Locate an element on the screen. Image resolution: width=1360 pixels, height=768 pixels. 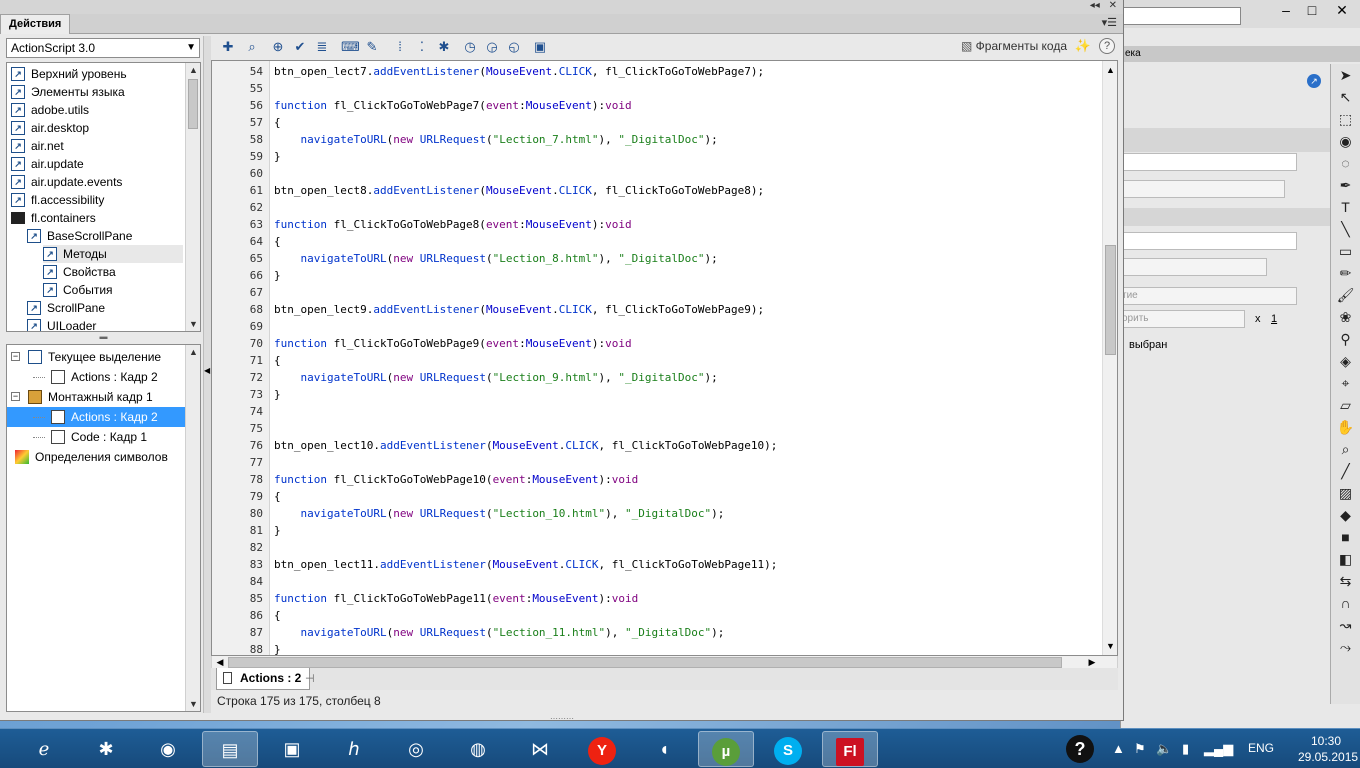
volume-icon: 🔈 is located at coordinates (1164, 749).